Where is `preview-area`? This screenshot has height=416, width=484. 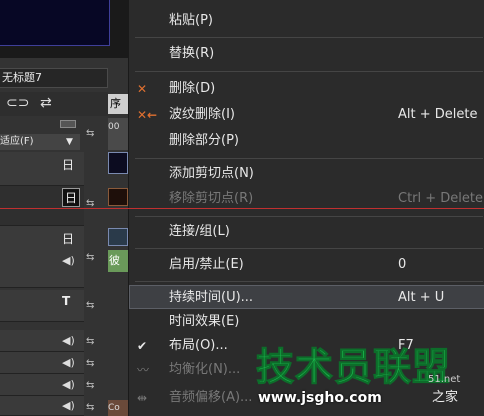
preview-area is located at coordinates (64, 29).